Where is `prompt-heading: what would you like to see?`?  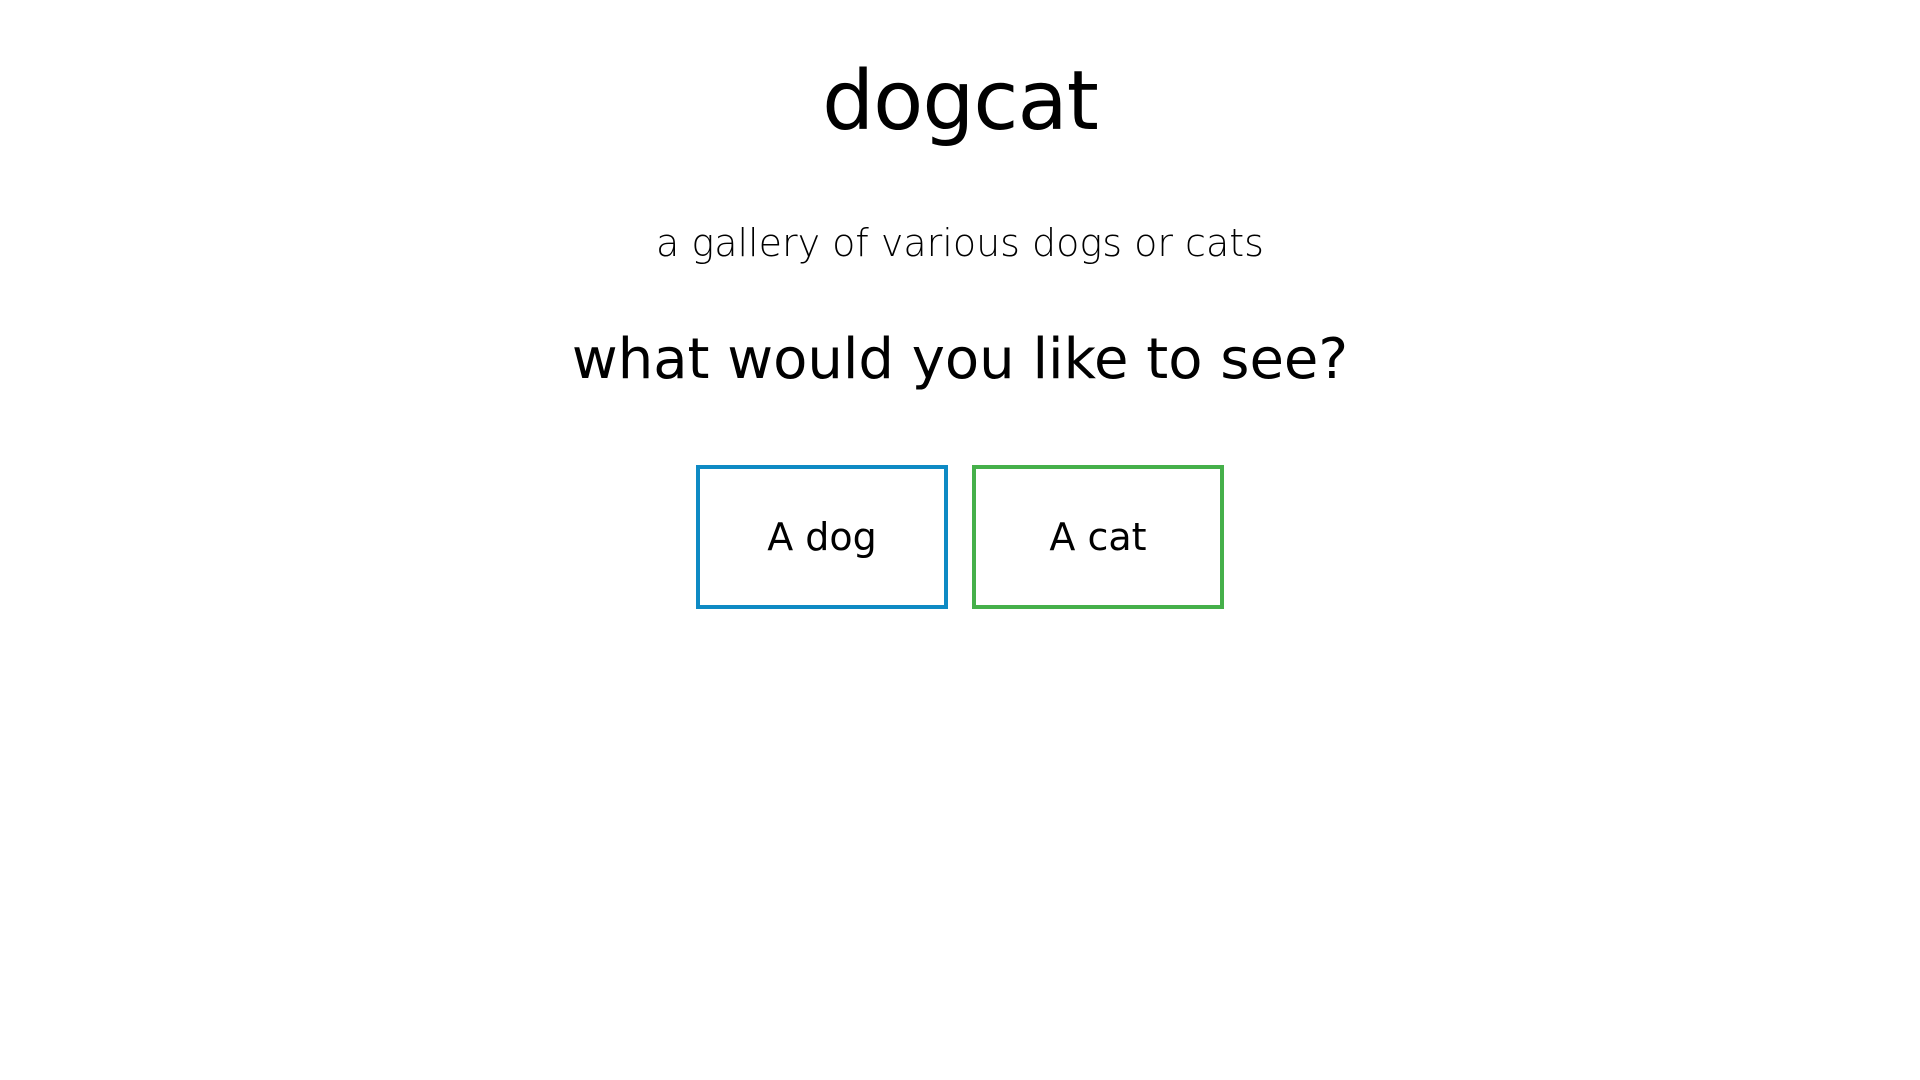 prompt-heading: what would you like to see? is located at coordinates (960, 359).